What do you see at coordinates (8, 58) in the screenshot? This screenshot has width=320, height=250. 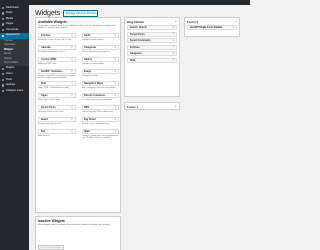 I see `submenu-item-label: Header` at bounding box center [8, 58].